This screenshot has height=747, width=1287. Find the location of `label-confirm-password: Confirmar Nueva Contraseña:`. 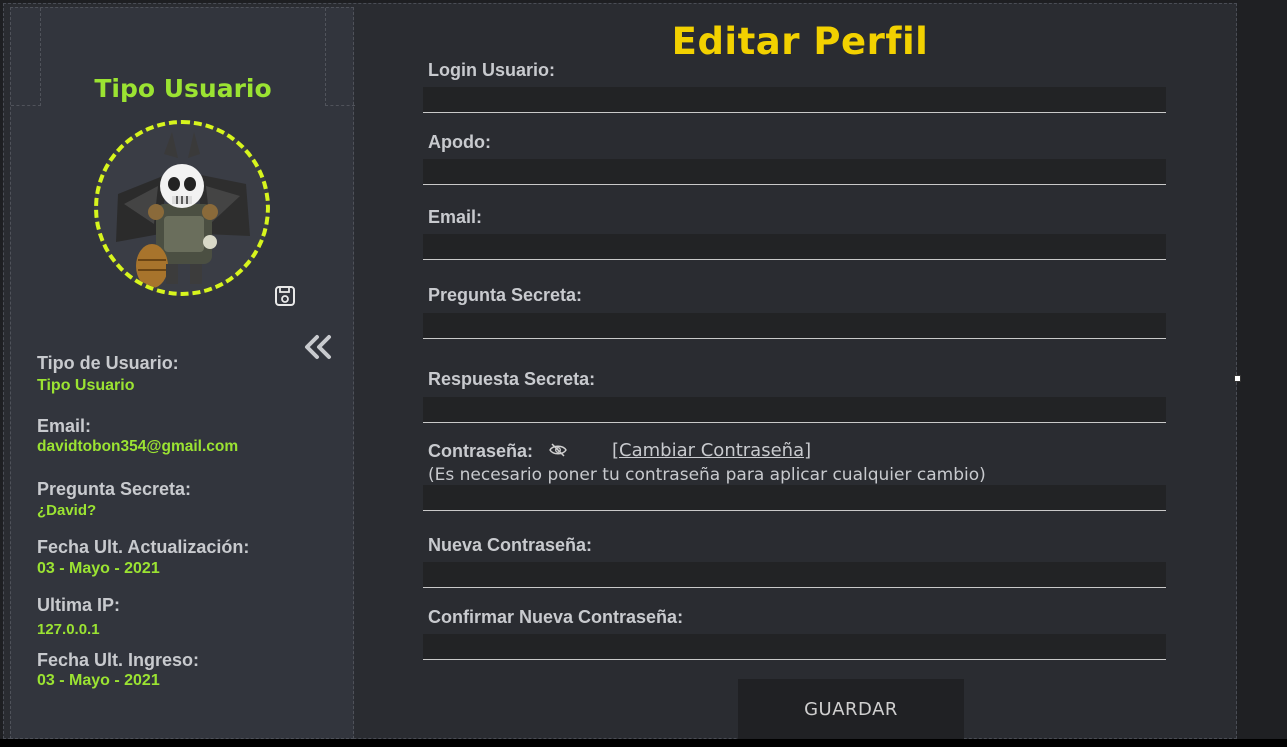

label-confirm-password: Confirmar Nueva Contraseña: is located at coordinates (556, 617).